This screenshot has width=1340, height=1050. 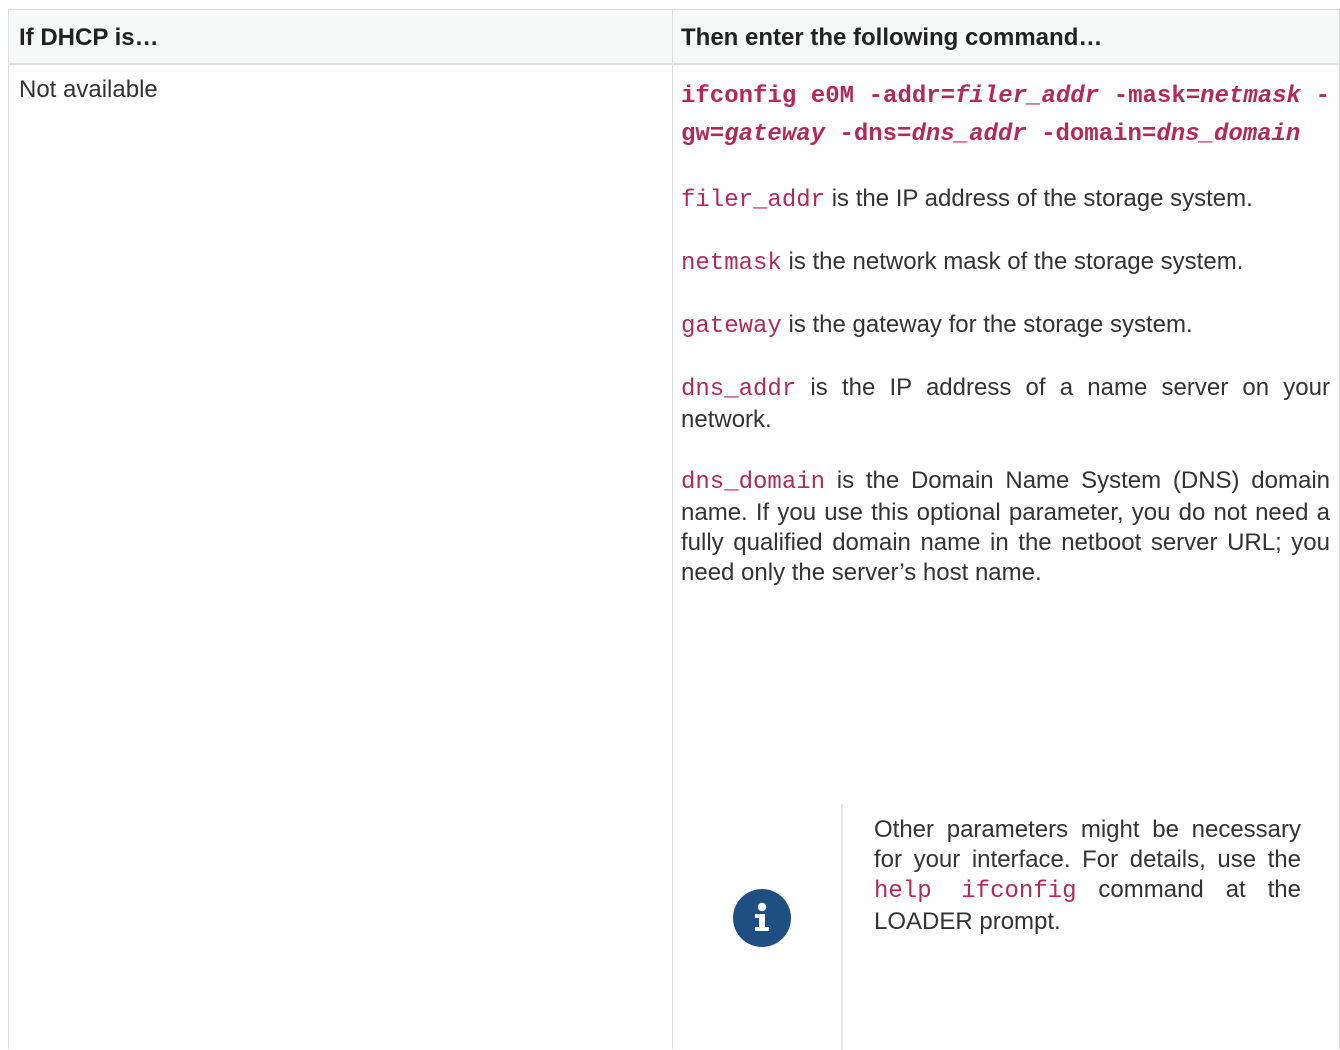 What do you see at coordinates (975, 891) in the screenshot?
I see `note-code: help ifconfig` at bounding box center [975, 891].